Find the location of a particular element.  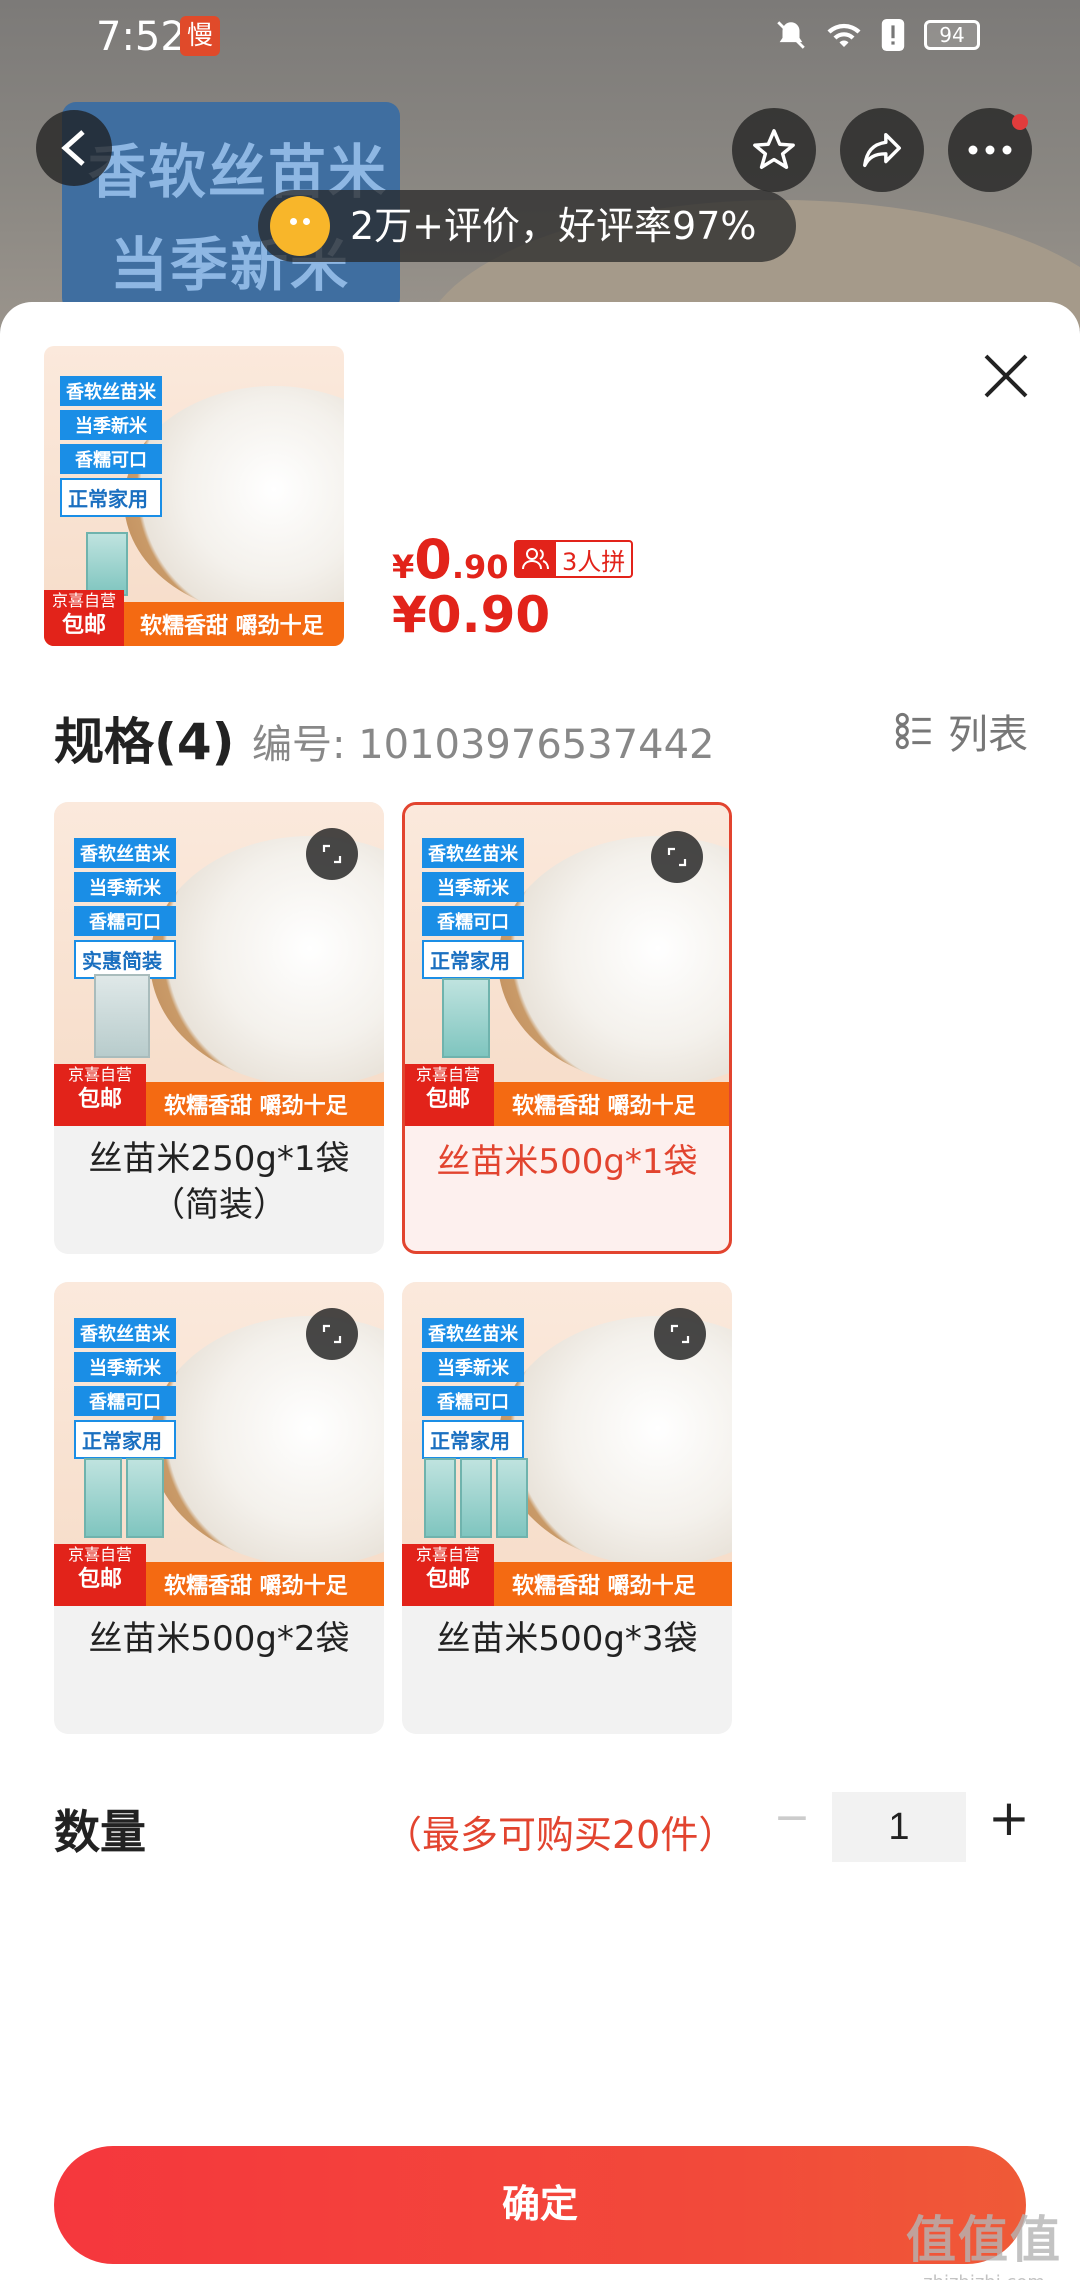

product-image-tags: 香软丝苗米 当季新米 香糯可口 实惠简装 is located at coordinates (125, 908).